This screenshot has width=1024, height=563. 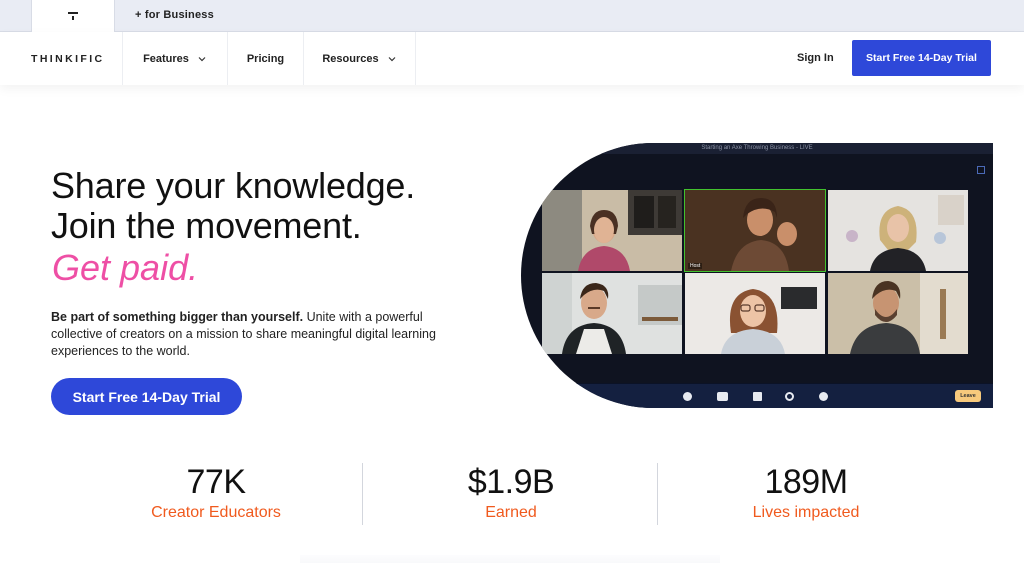 I want to click on hero-heading: Share your knowledge. Join the movement., so click(x=233, y=206).